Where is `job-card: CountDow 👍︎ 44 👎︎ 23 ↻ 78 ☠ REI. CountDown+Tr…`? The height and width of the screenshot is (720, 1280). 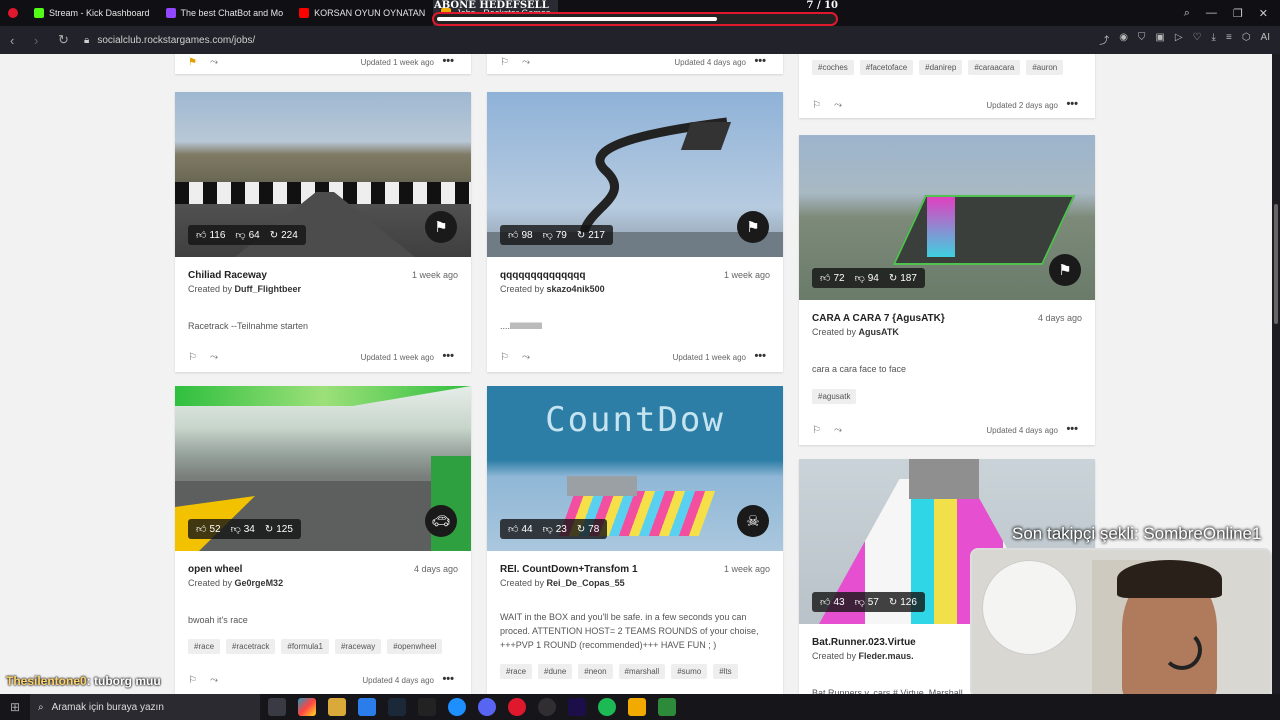 job-card: CountDow 👍︎ 44 👎︎ 23 ↻ 78 ☠ REI. CountDown+Tr… is located at coordinates (635, 540).